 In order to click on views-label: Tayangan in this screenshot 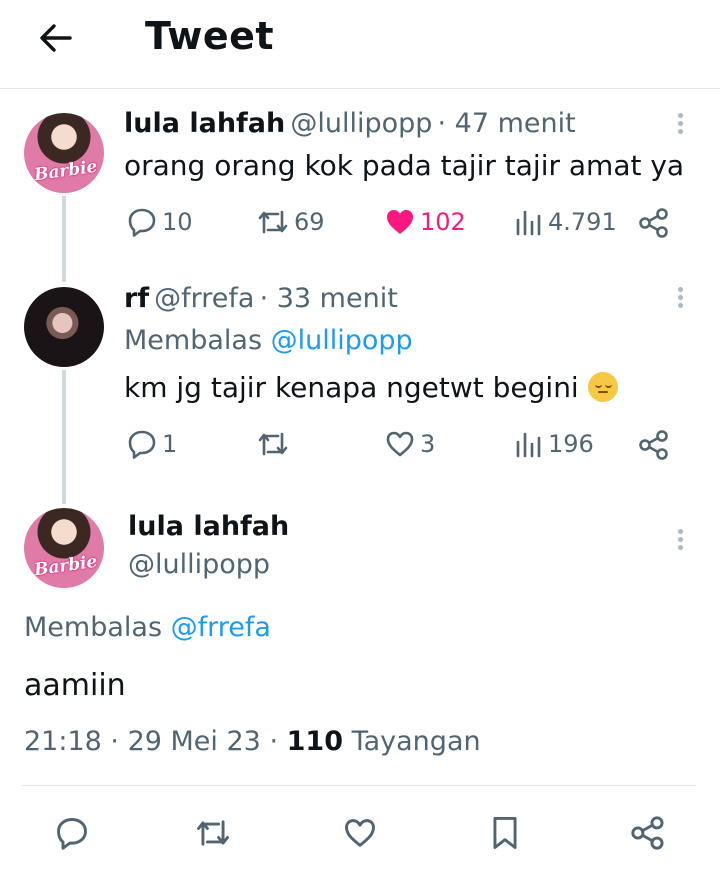, I will do `click(416, 741)`.